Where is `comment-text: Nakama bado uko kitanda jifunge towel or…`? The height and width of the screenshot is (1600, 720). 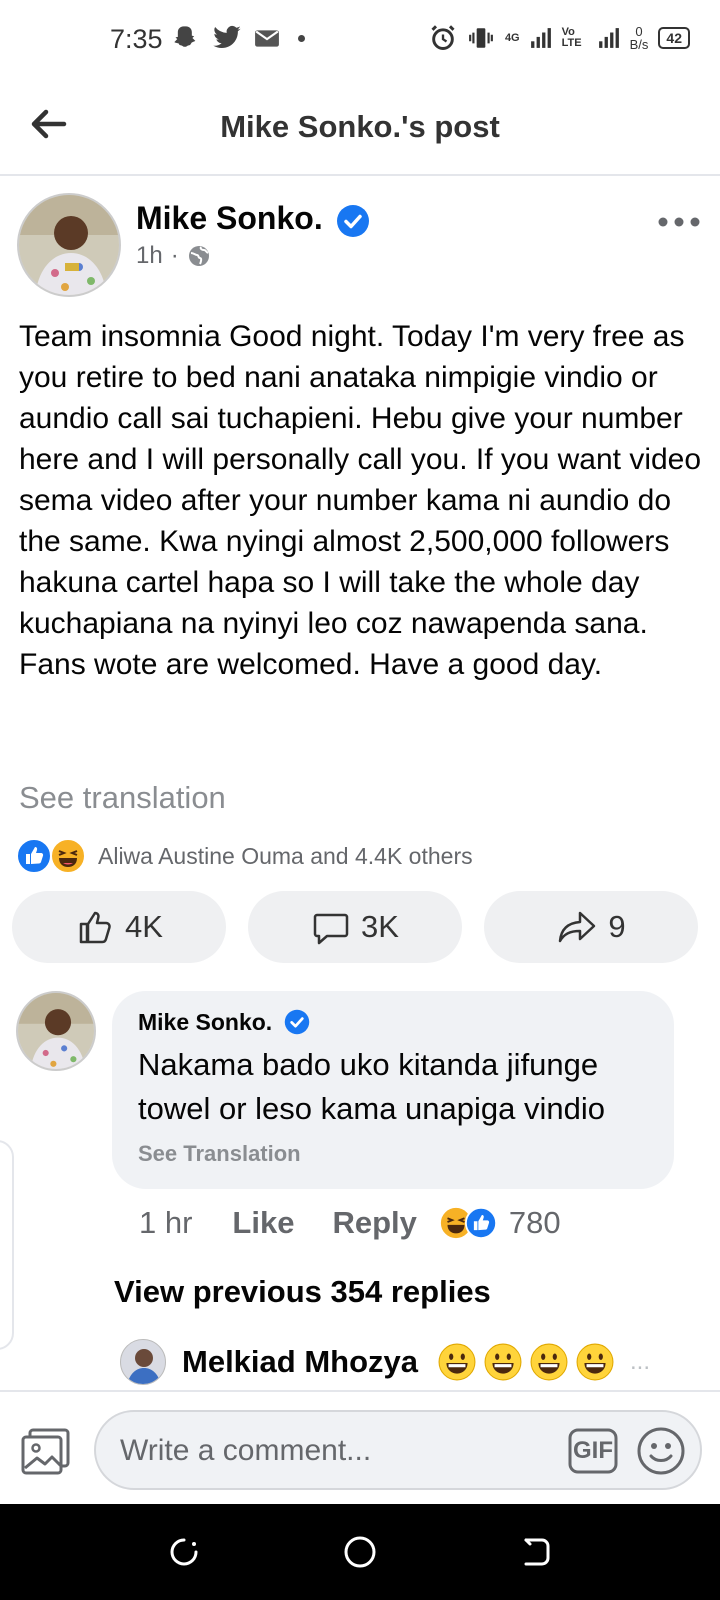 comment-text: Nakama bado uko kitanda jifunge towel or… is located at coordinates (371, 1086).